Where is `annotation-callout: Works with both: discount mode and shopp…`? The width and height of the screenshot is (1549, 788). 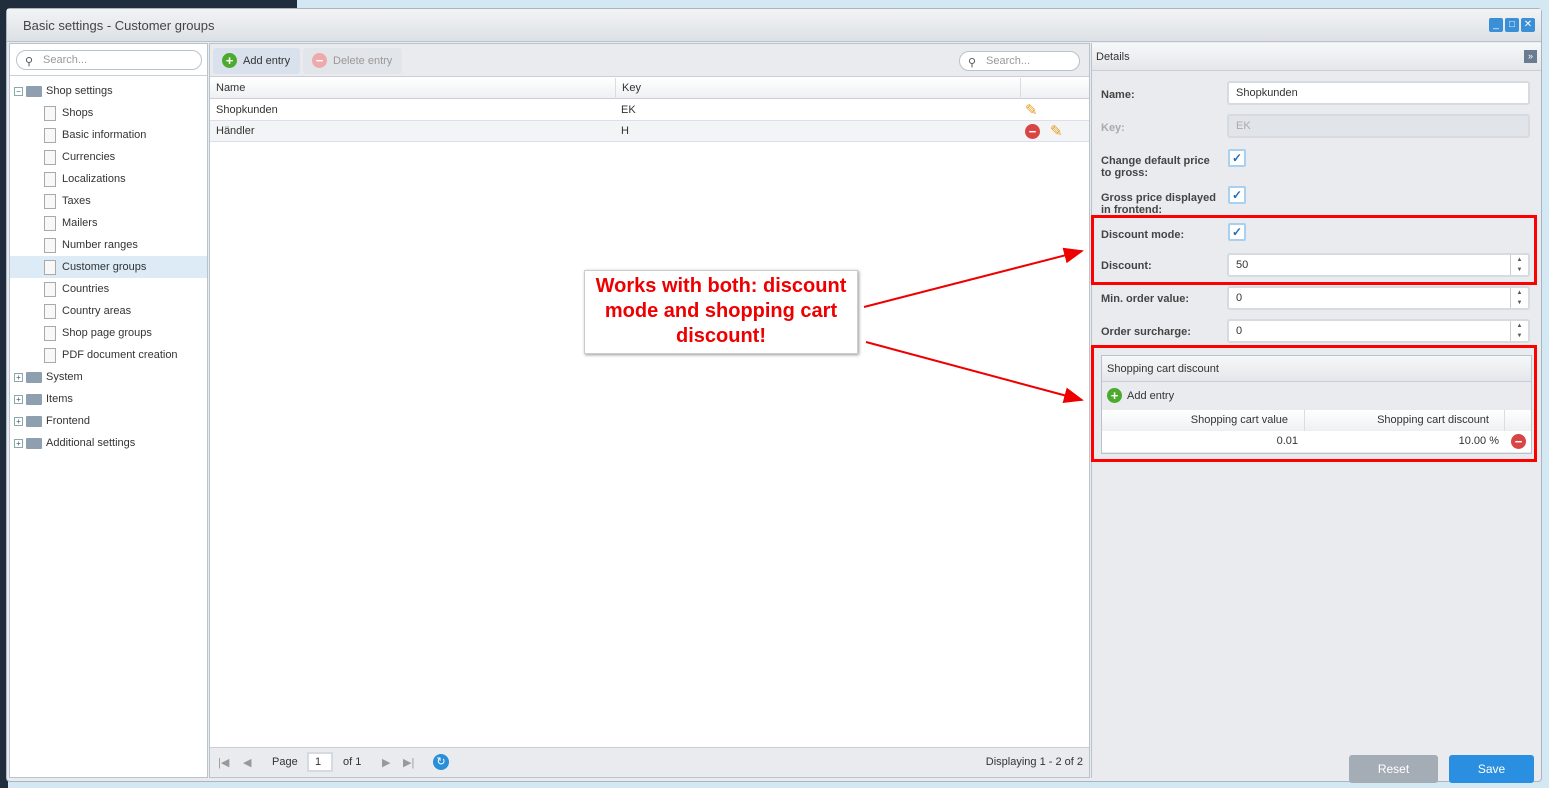 annotation-callout: Works with both: discount mode and shopp… is located at coordinates (721, 312).